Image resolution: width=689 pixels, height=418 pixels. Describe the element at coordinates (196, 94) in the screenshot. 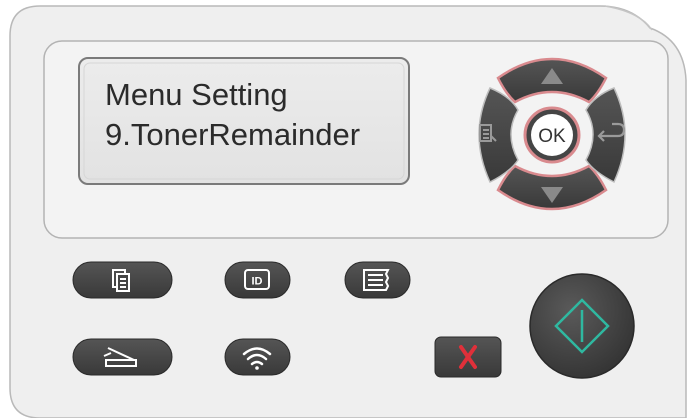

I see `lcd-line-1: Menu Setting` at that location.